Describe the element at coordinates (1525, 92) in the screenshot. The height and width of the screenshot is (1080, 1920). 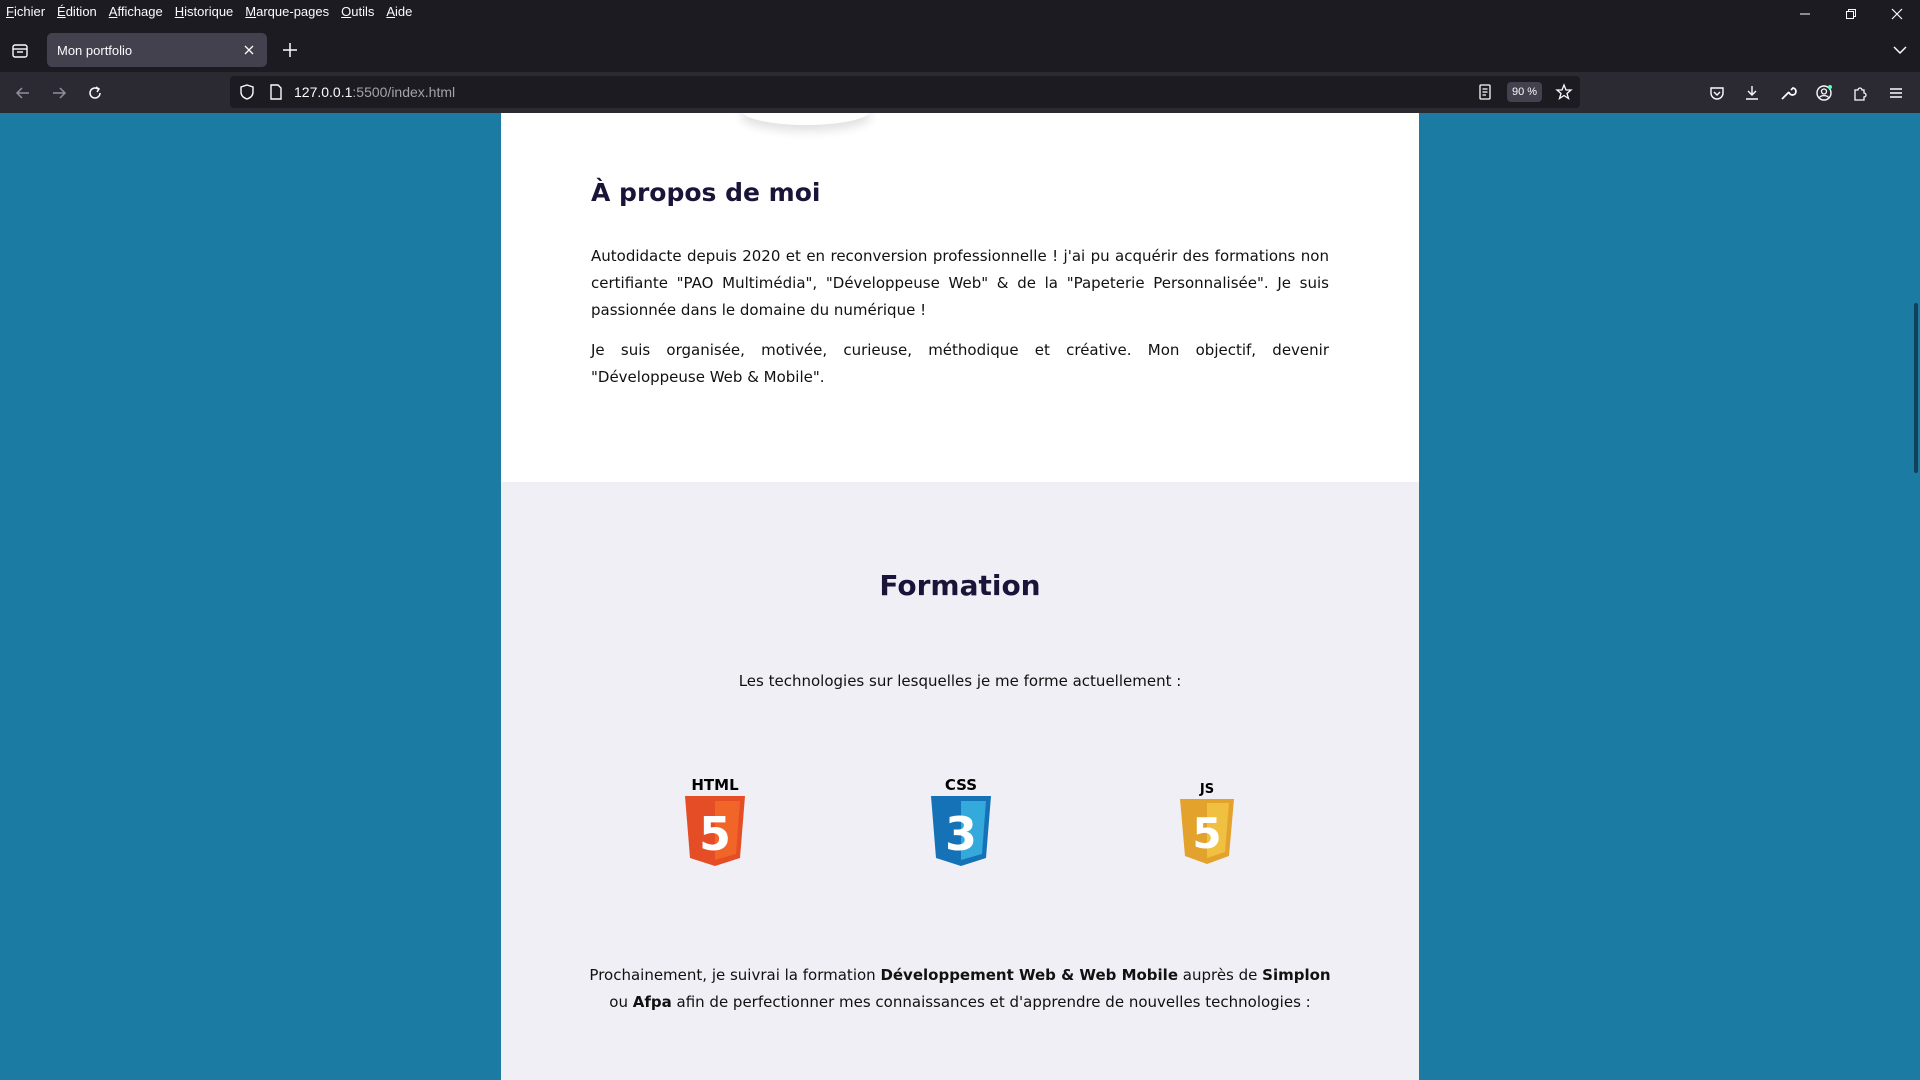
I see `zoom-level-button: 90 %` at that location.